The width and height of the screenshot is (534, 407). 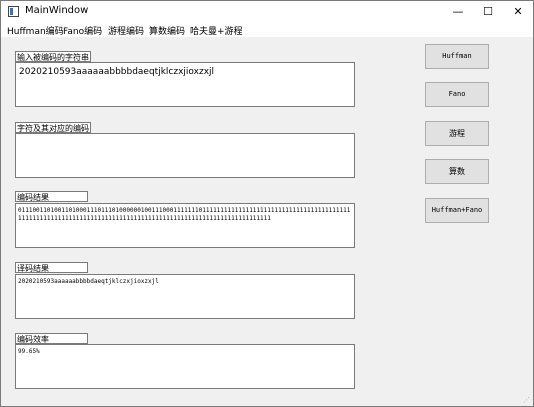 I want to click on huffman-fano-button: Huffman+Fano, so click(x=457, y=210).